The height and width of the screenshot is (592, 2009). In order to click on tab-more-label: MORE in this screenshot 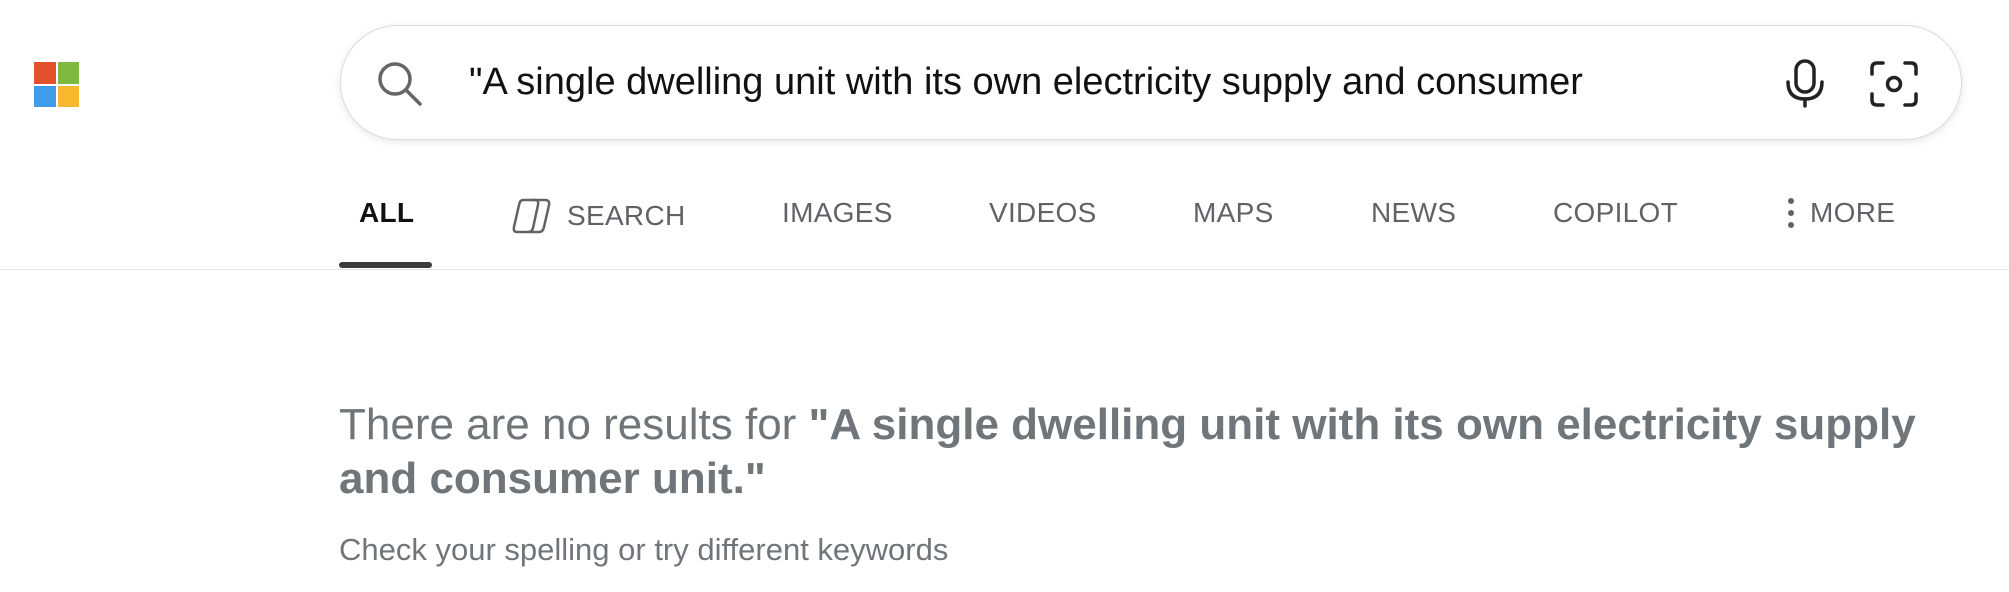, I will do `click(1853, 212)`.